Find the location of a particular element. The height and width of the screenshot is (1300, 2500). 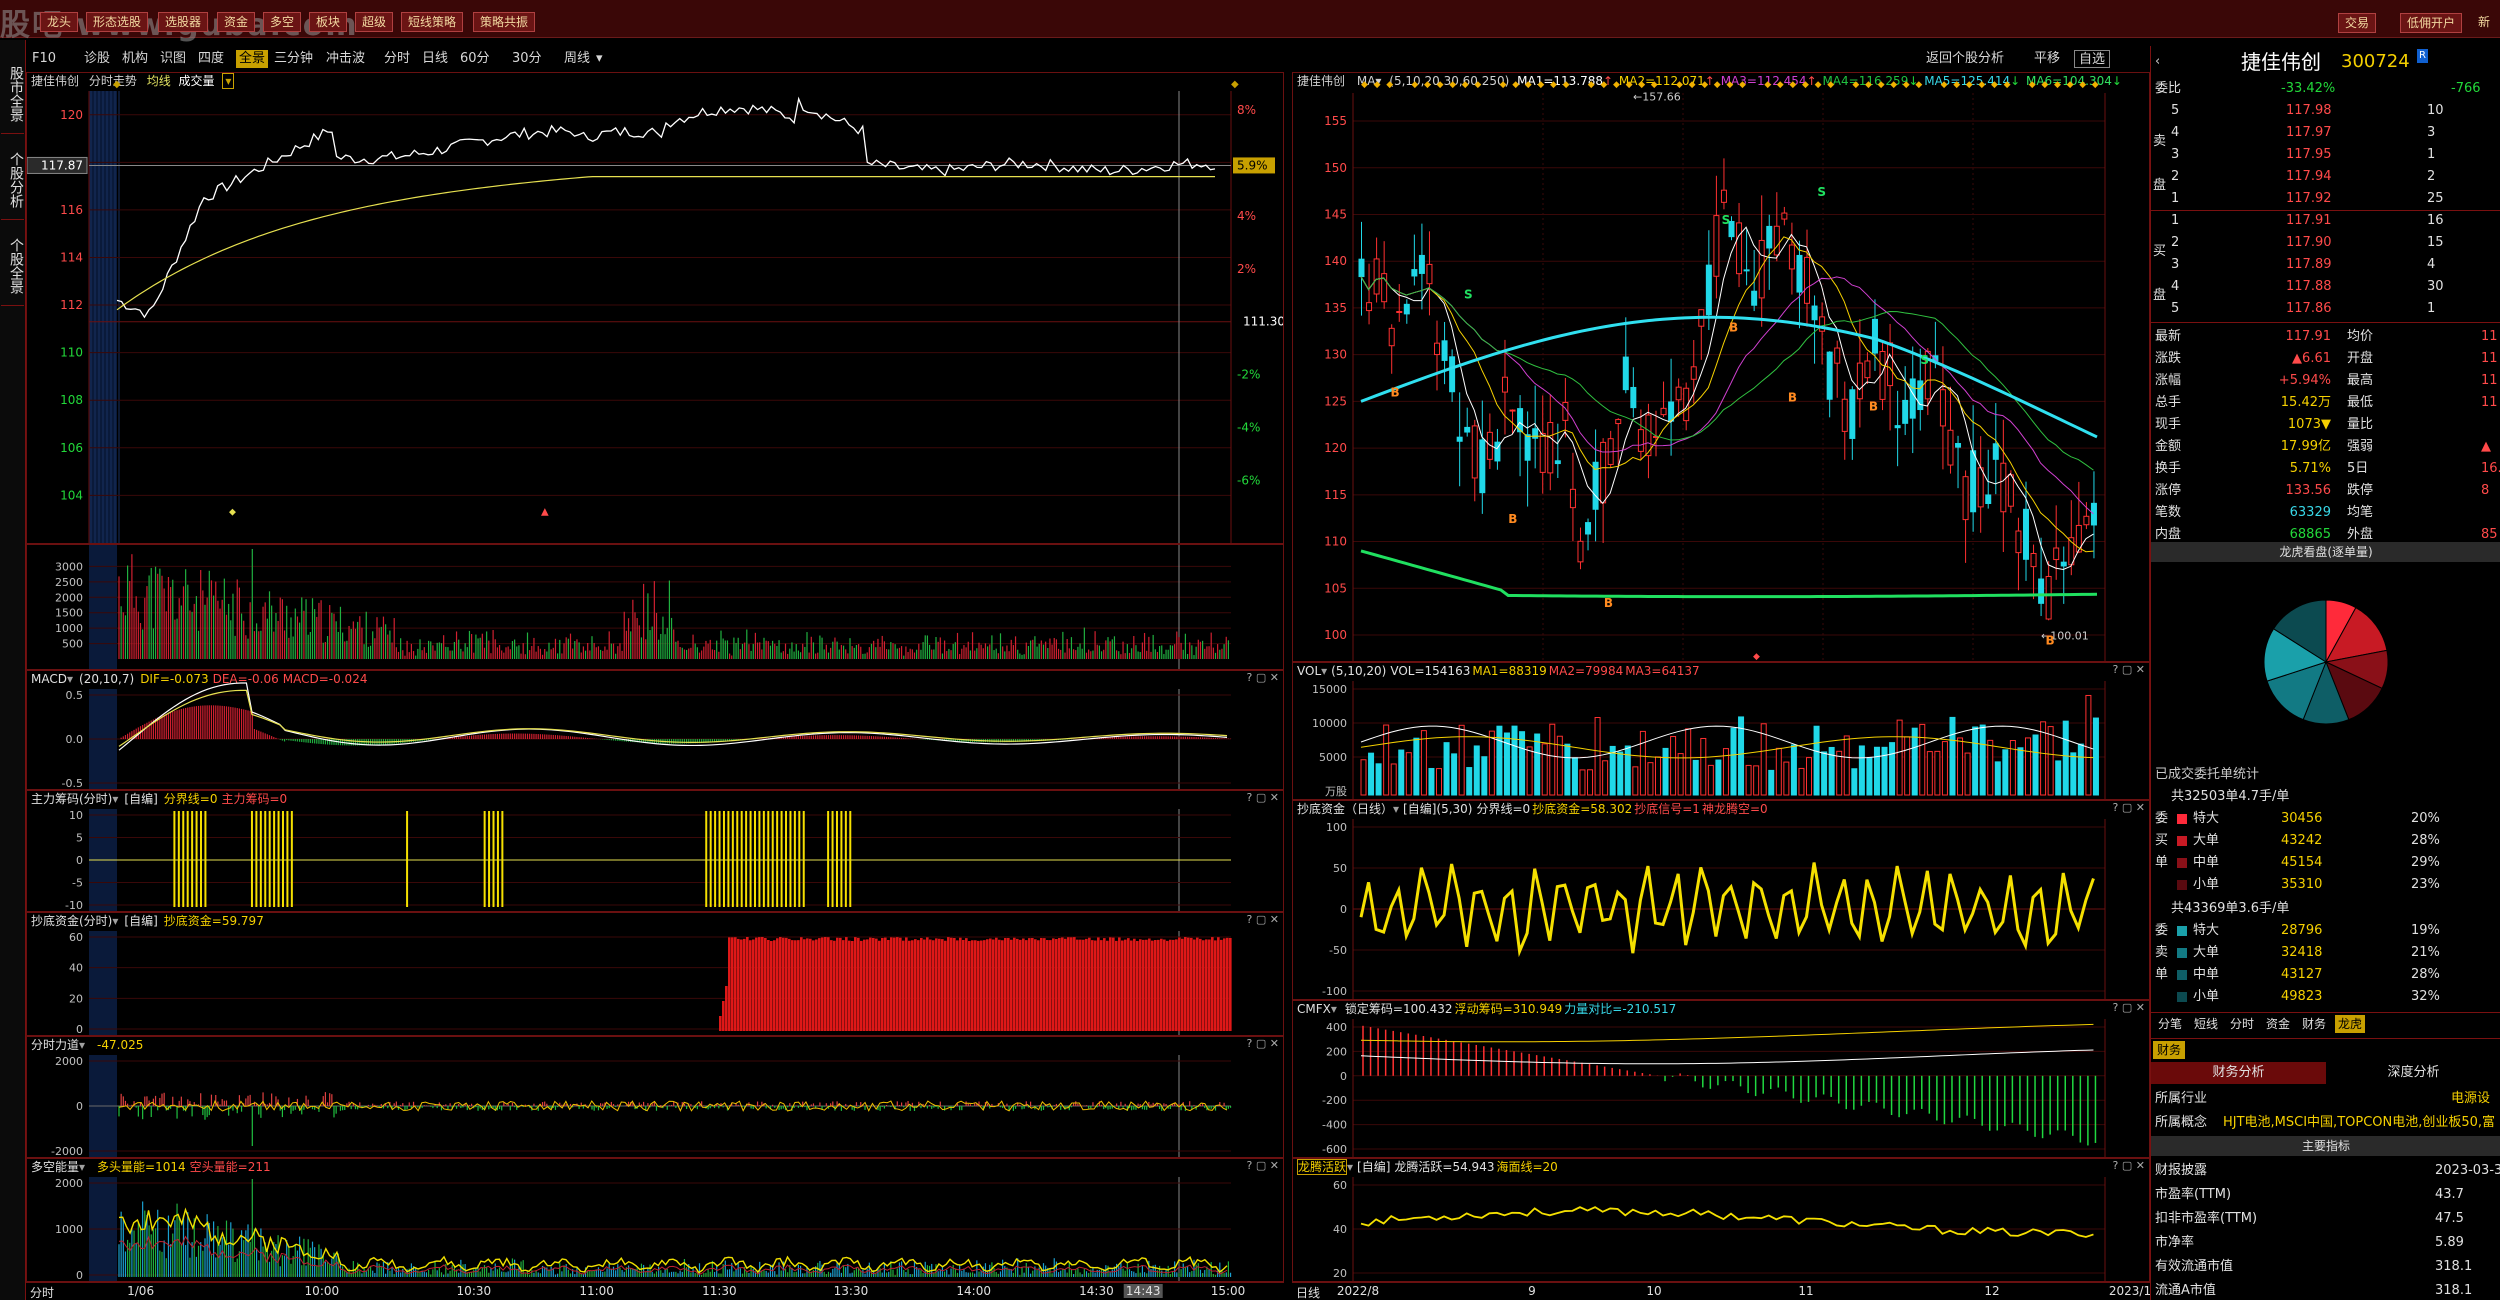

top-button-1: 形态选股 is located at coordinates (117, 22).